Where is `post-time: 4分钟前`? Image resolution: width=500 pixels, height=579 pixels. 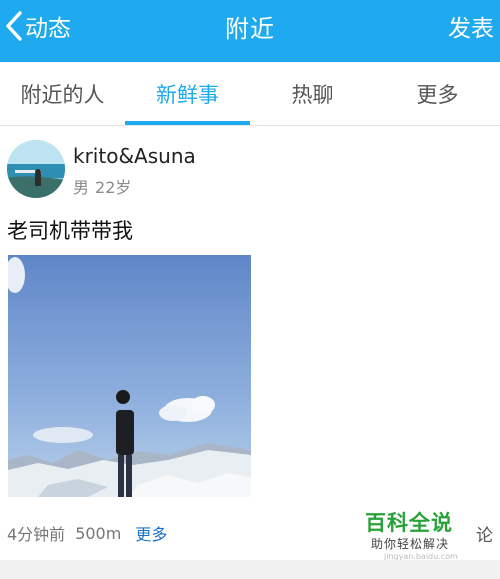
post-time: 4分钟前 is located at coordinates (36, 534).